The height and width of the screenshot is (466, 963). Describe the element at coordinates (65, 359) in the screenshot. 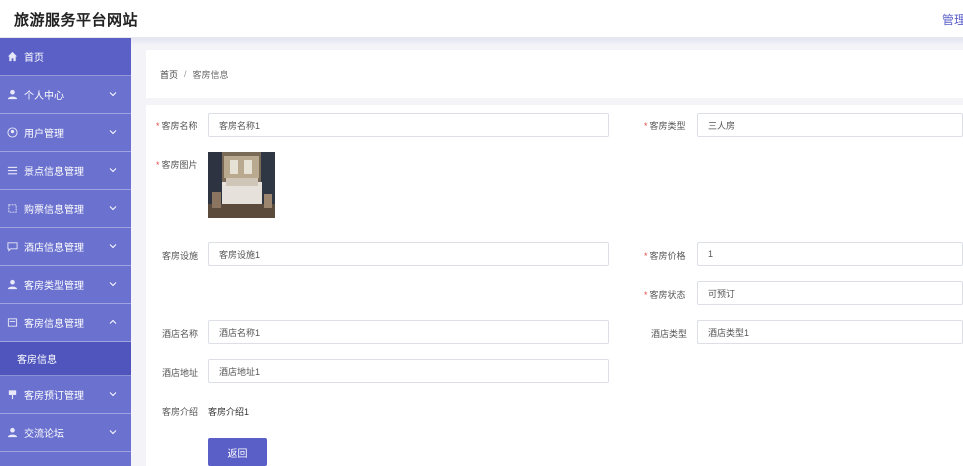

I see `sidebar-subitem-room-info: 客房信息` at that location.